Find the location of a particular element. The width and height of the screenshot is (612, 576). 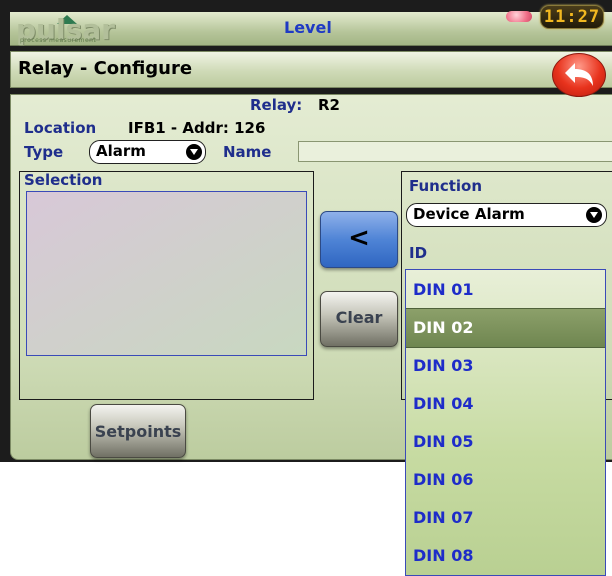

selection-list is located at coordinates (166, 273).